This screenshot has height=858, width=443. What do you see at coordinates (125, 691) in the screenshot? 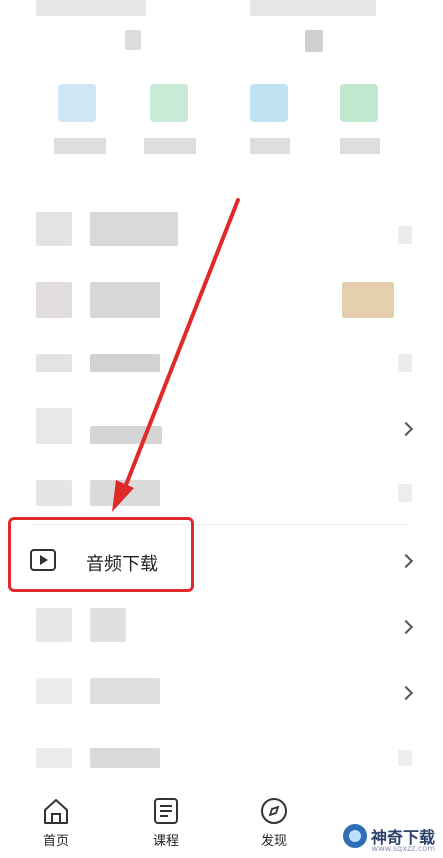
I see `row8-text` at bounding box center [125, 691].